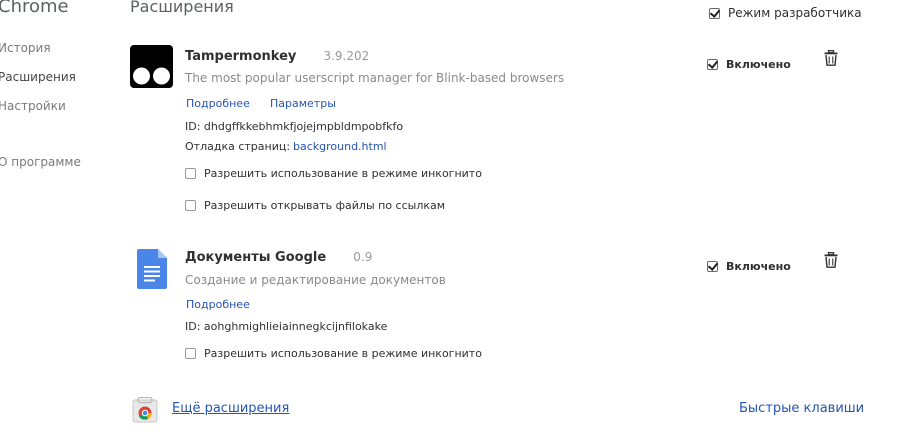 This screenshot has height=437, width=909. What do you see at coordinates (34, 8) in the screenshot?
I see `sidebar-title: Chrome` at bounding box center [34, 8].